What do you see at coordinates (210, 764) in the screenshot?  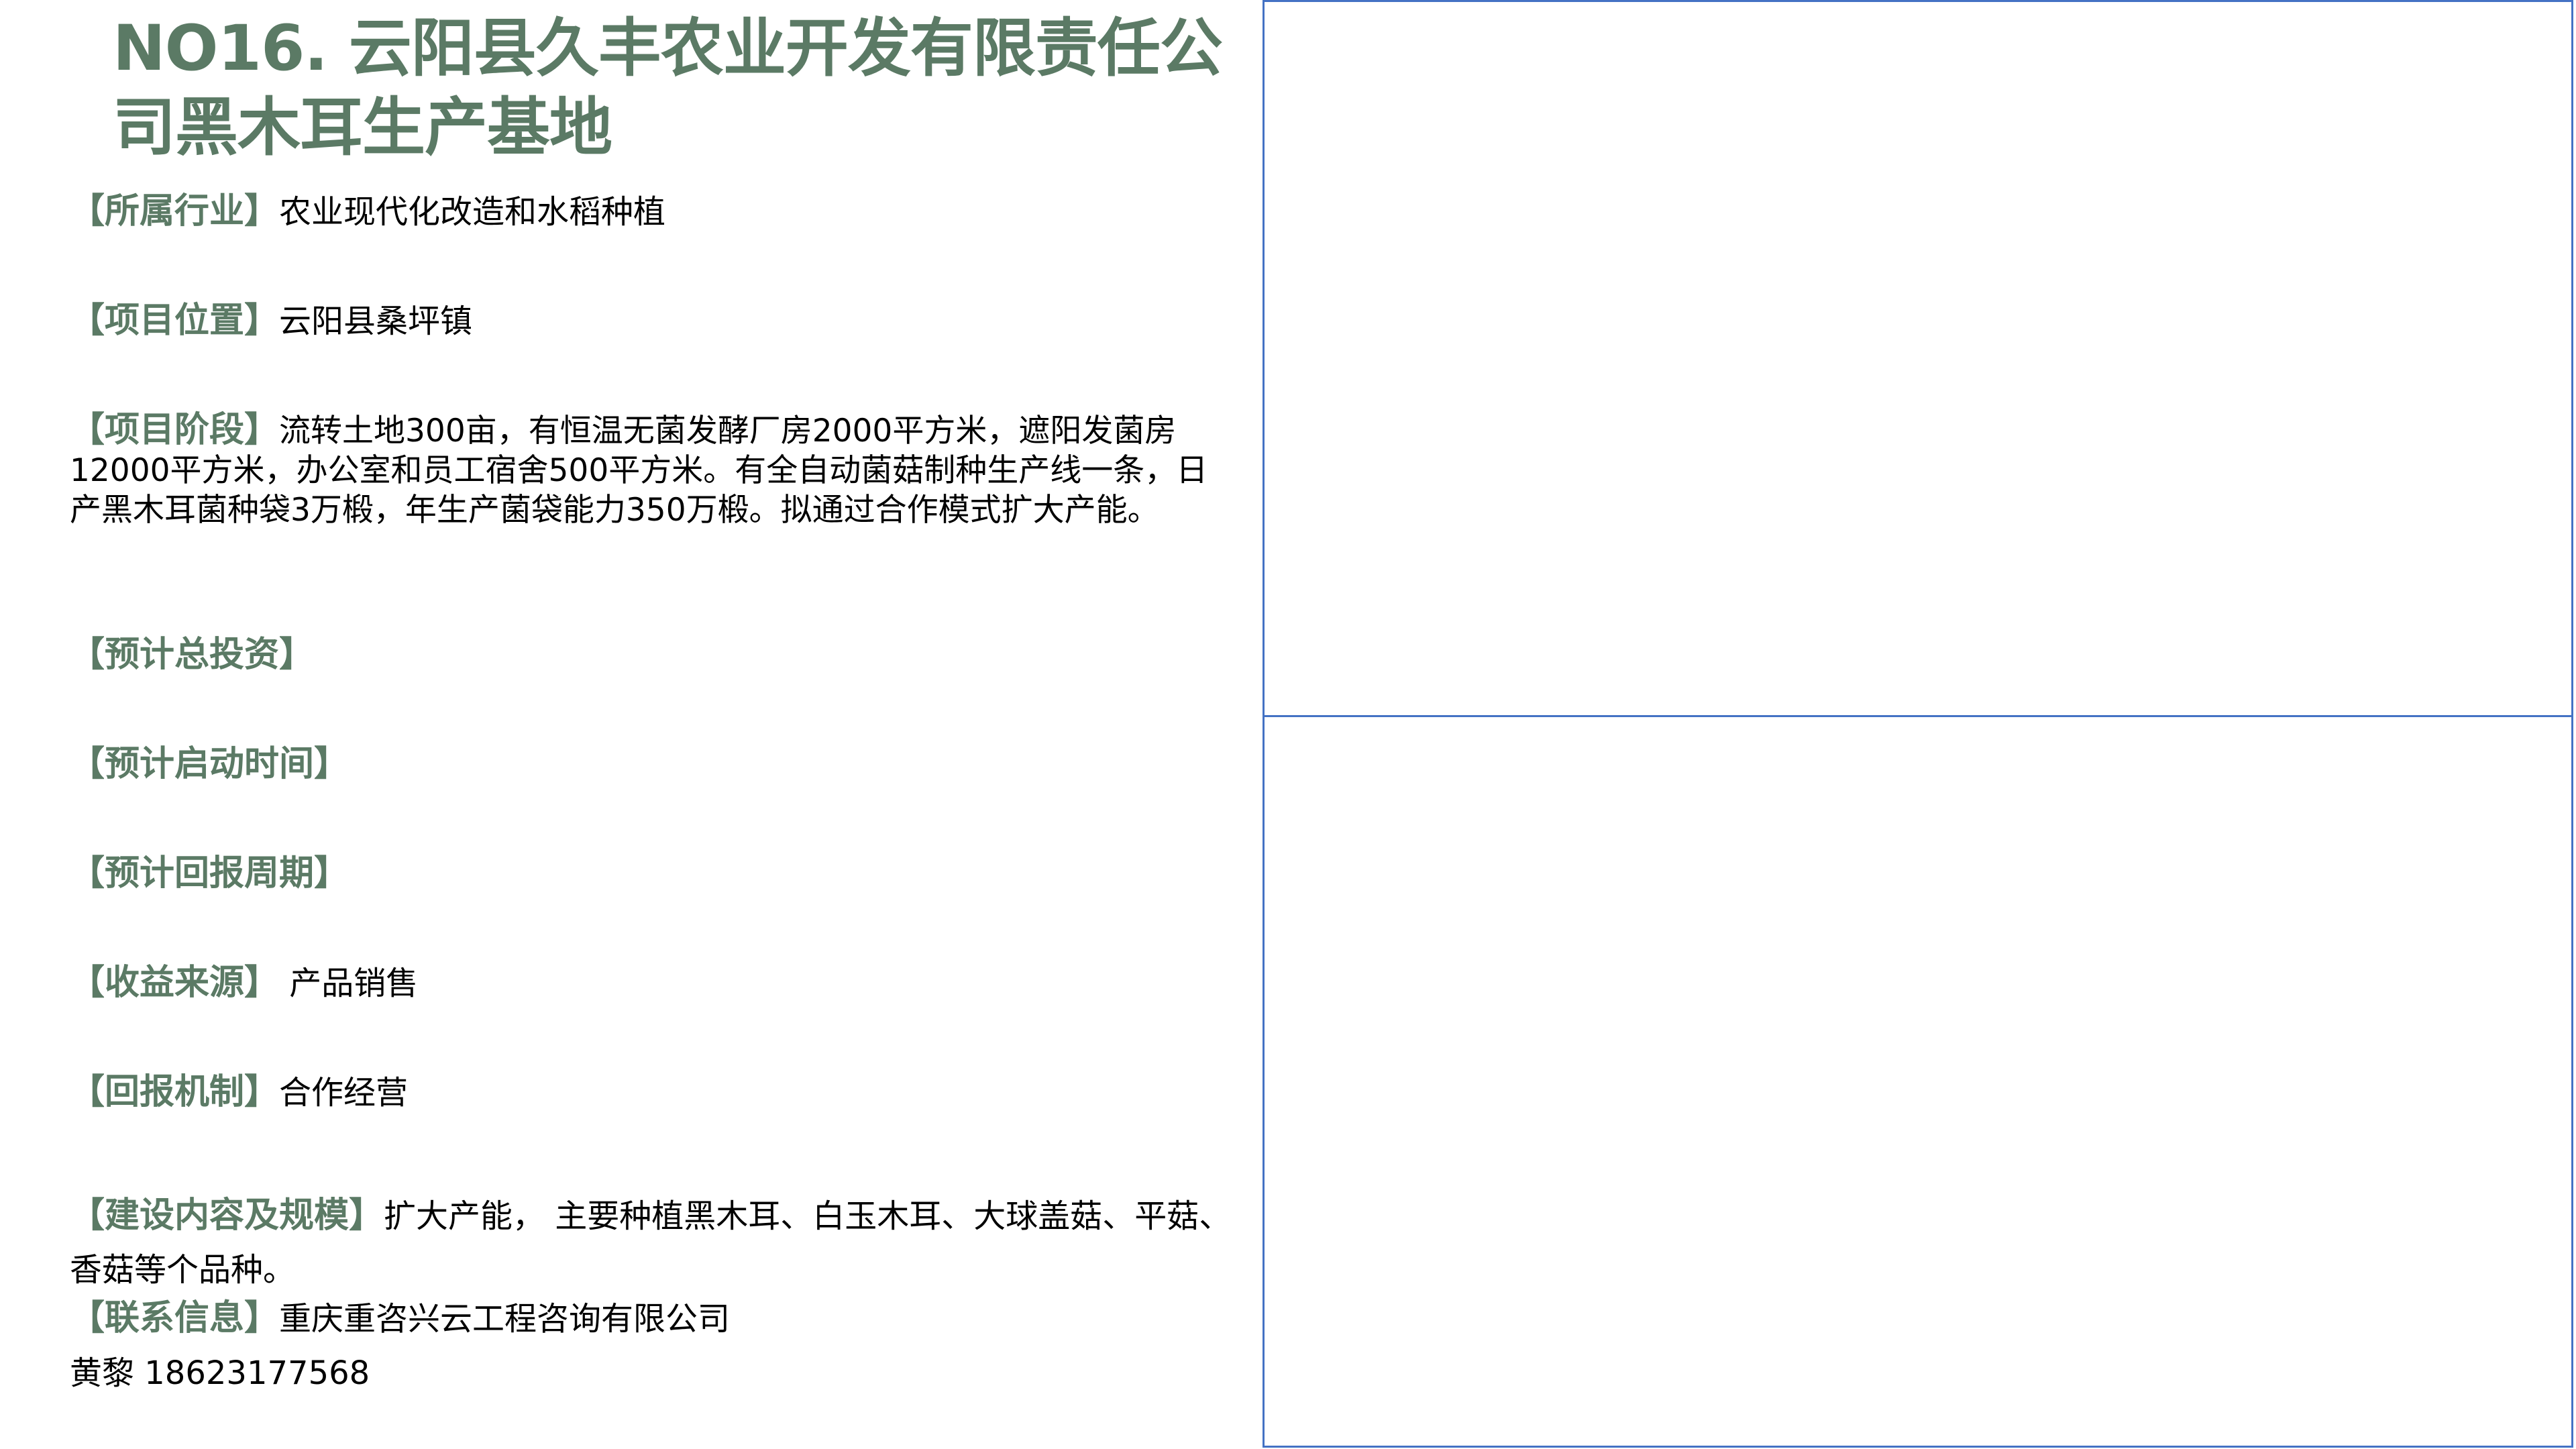 I see `field-label: 【预计启动时间】` at bounding box center [210, 764].